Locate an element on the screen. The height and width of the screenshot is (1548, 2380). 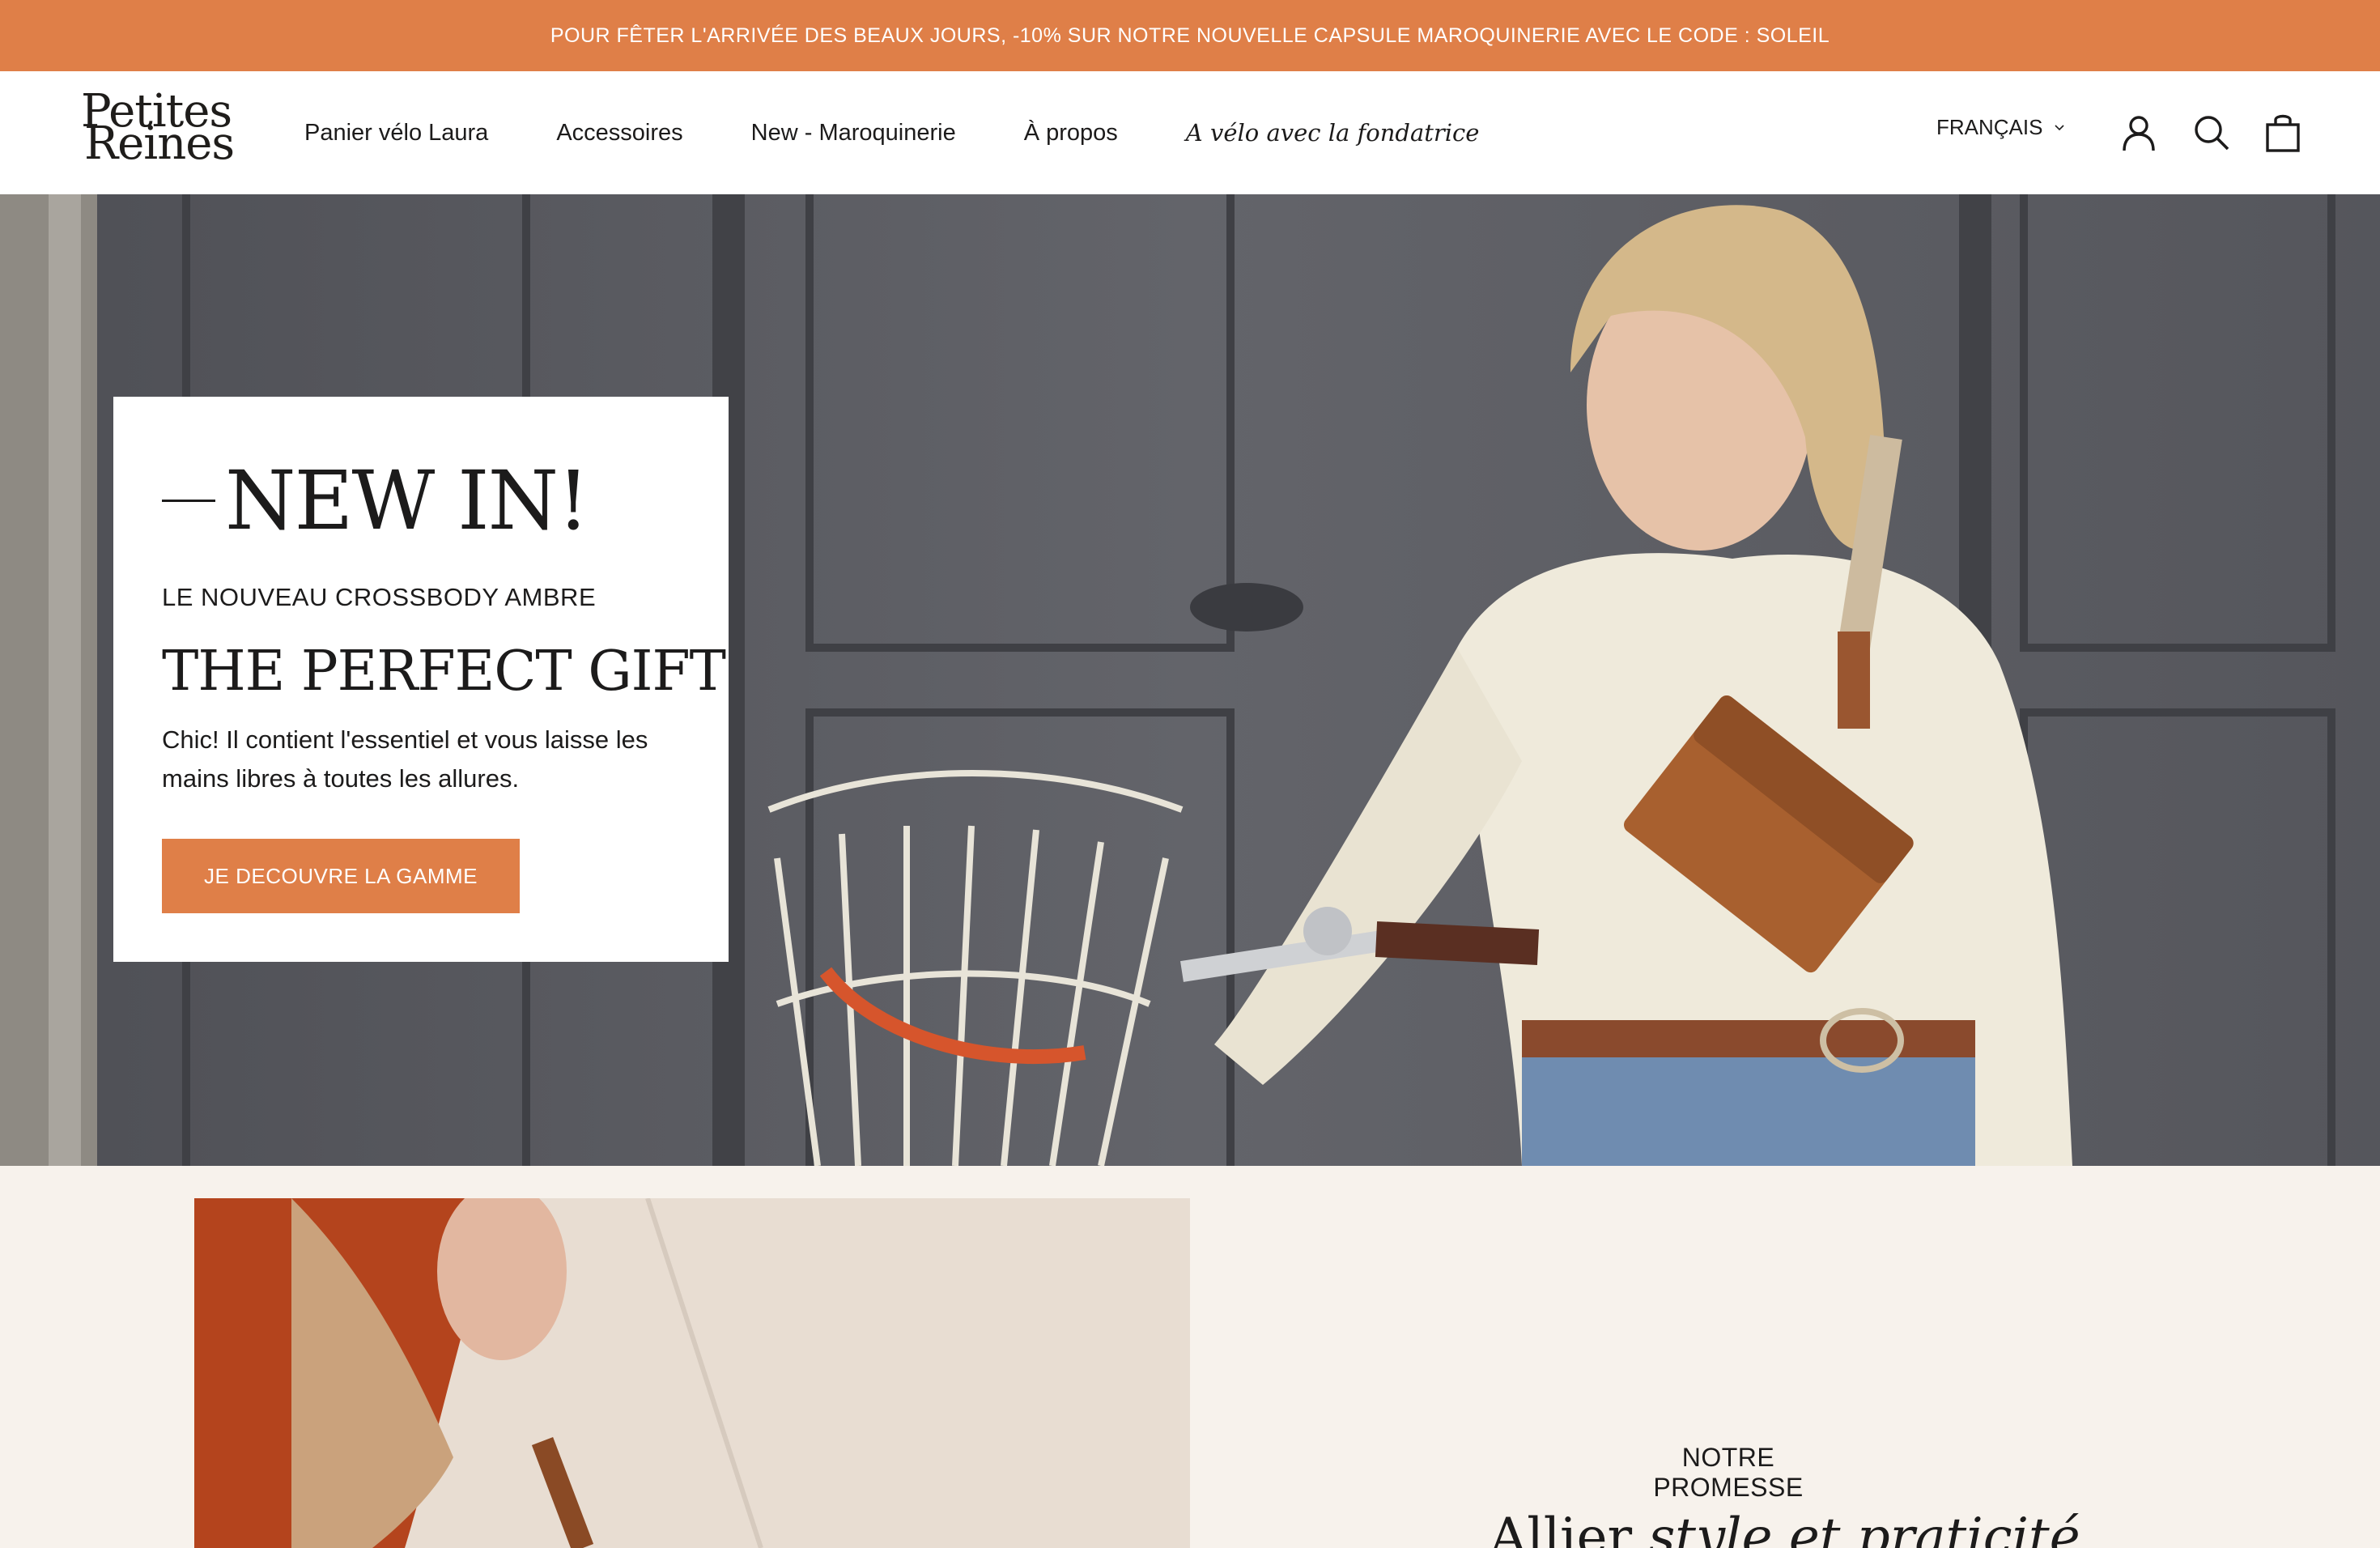
promise-title: Allier style et praticité is located at coordinates (1785, 1528).